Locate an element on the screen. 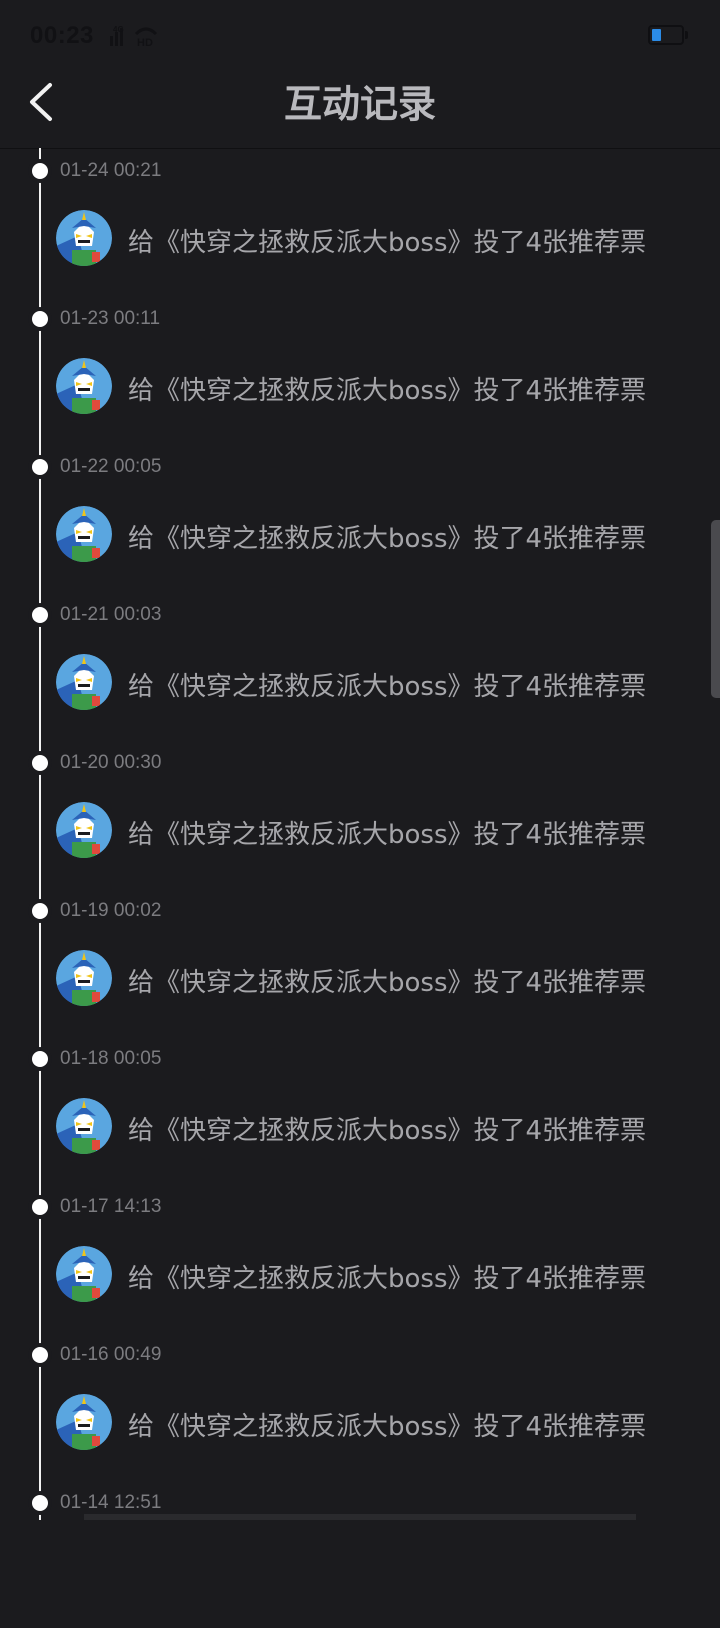  record-item: 01-16 00:49 给《快穿之拯救反派大boss》投了4张推荐票 is located at coordinates (360, 1406).